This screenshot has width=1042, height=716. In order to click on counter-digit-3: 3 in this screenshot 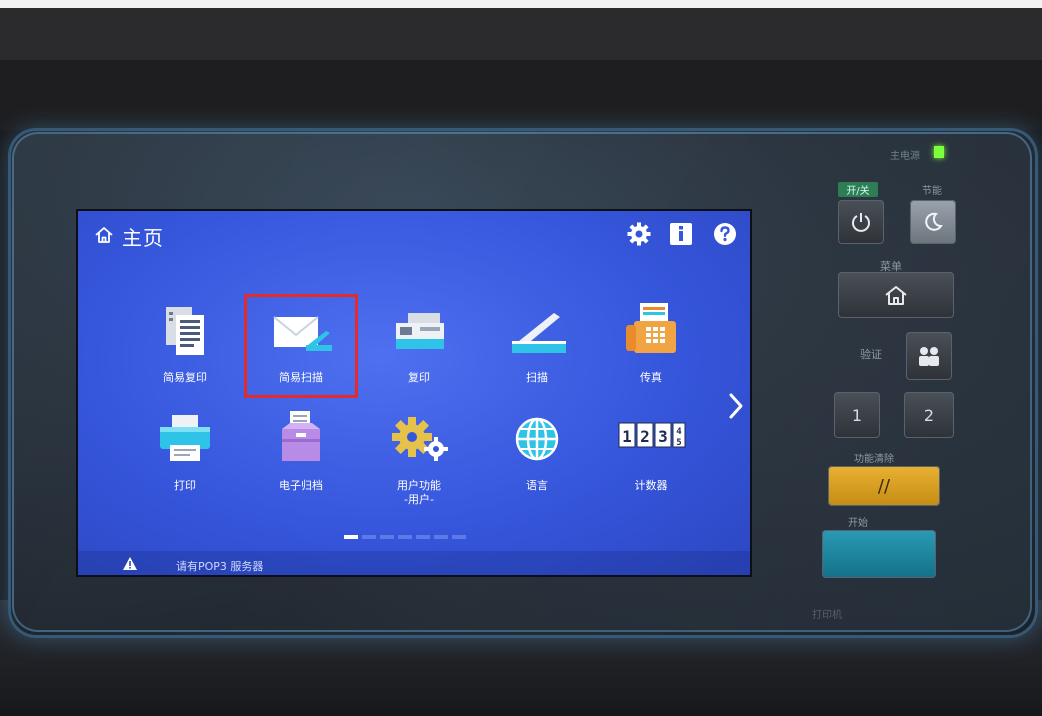, I will do `click(663, 436)`.